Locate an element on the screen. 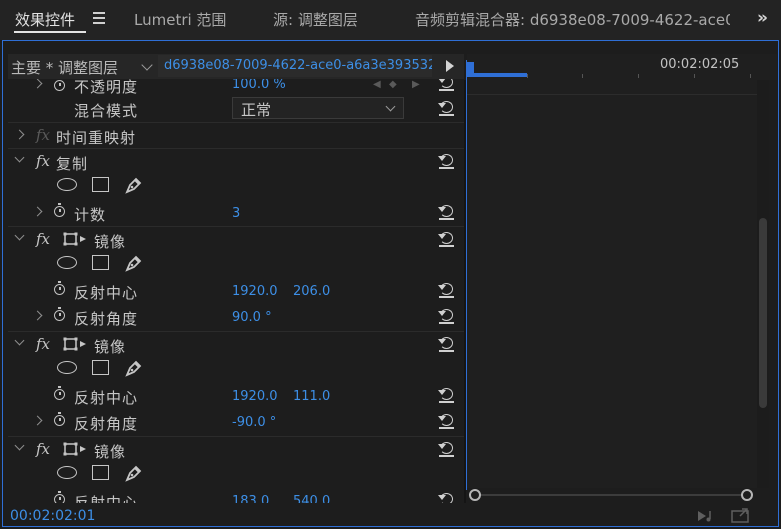  reflection-angle-value: -90.0 ° is located at coordinates (254, 422).